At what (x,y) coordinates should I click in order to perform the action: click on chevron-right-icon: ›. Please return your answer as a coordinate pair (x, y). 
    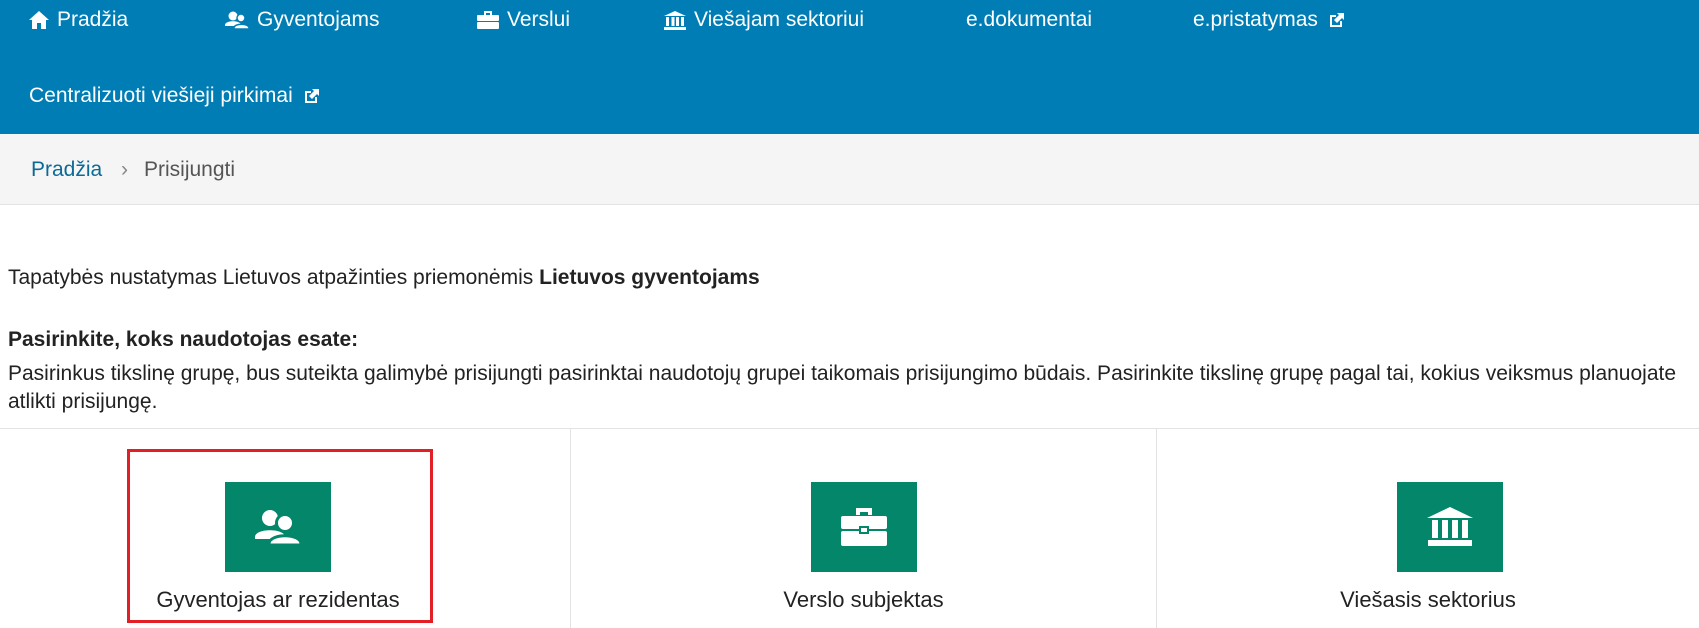
    Looking at the image, I should click on (124, 169).